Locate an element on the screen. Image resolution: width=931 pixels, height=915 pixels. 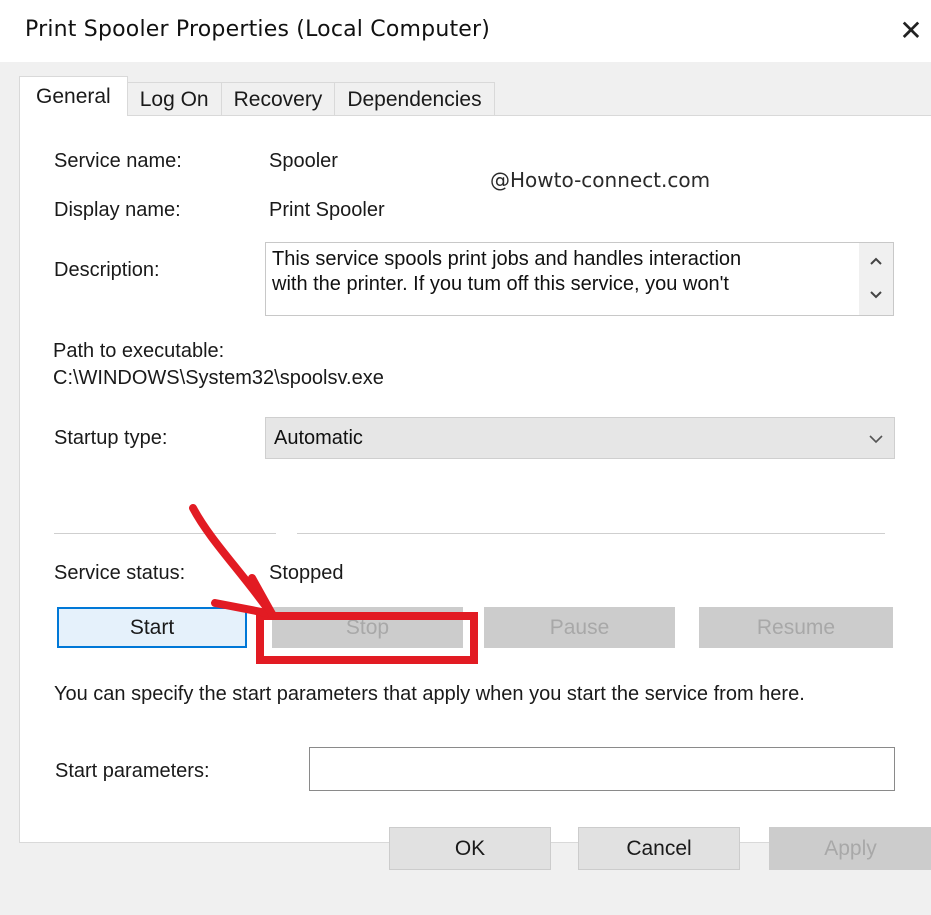
tab-strip: General Log On Recovery Dependencies is located at coordinates (257, 96).